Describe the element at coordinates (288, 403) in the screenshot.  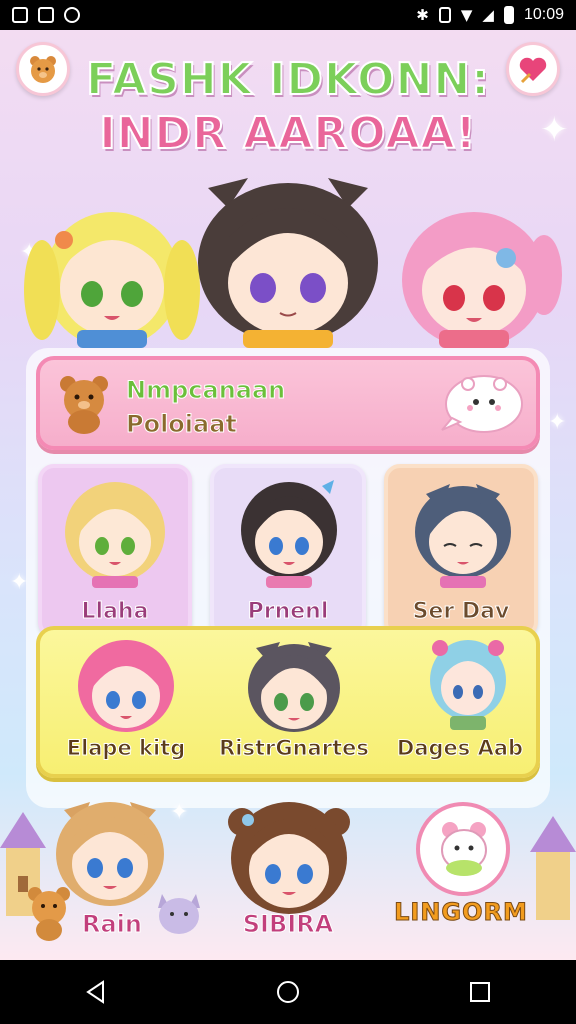
I see `mode-banner: Nmpcanaan Poloiaat` at that location.